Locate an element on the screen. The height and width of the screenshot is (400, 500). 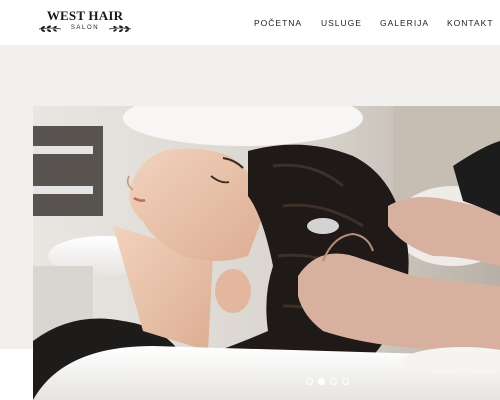
nav-item-pocetna: POČETNA is located at coordinates (278, 23).